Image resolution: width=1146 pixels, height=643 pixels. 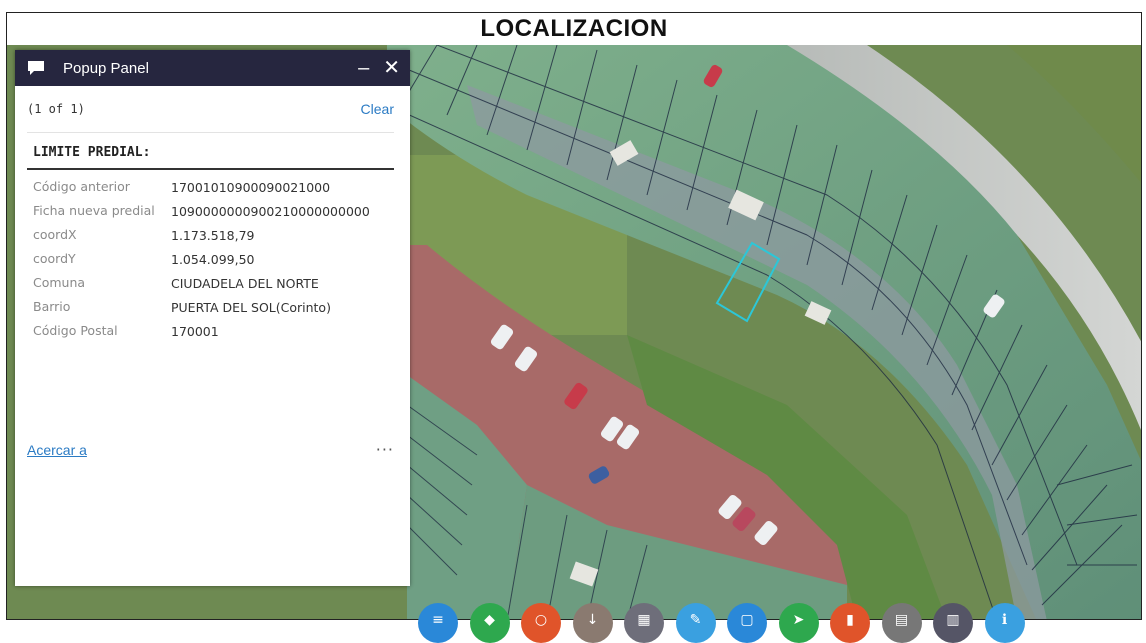 What do you see at coordinates (56, 109) in the screenshot?
I see `pagination-text: (1 of 1)` at bounding box center [56, 109].